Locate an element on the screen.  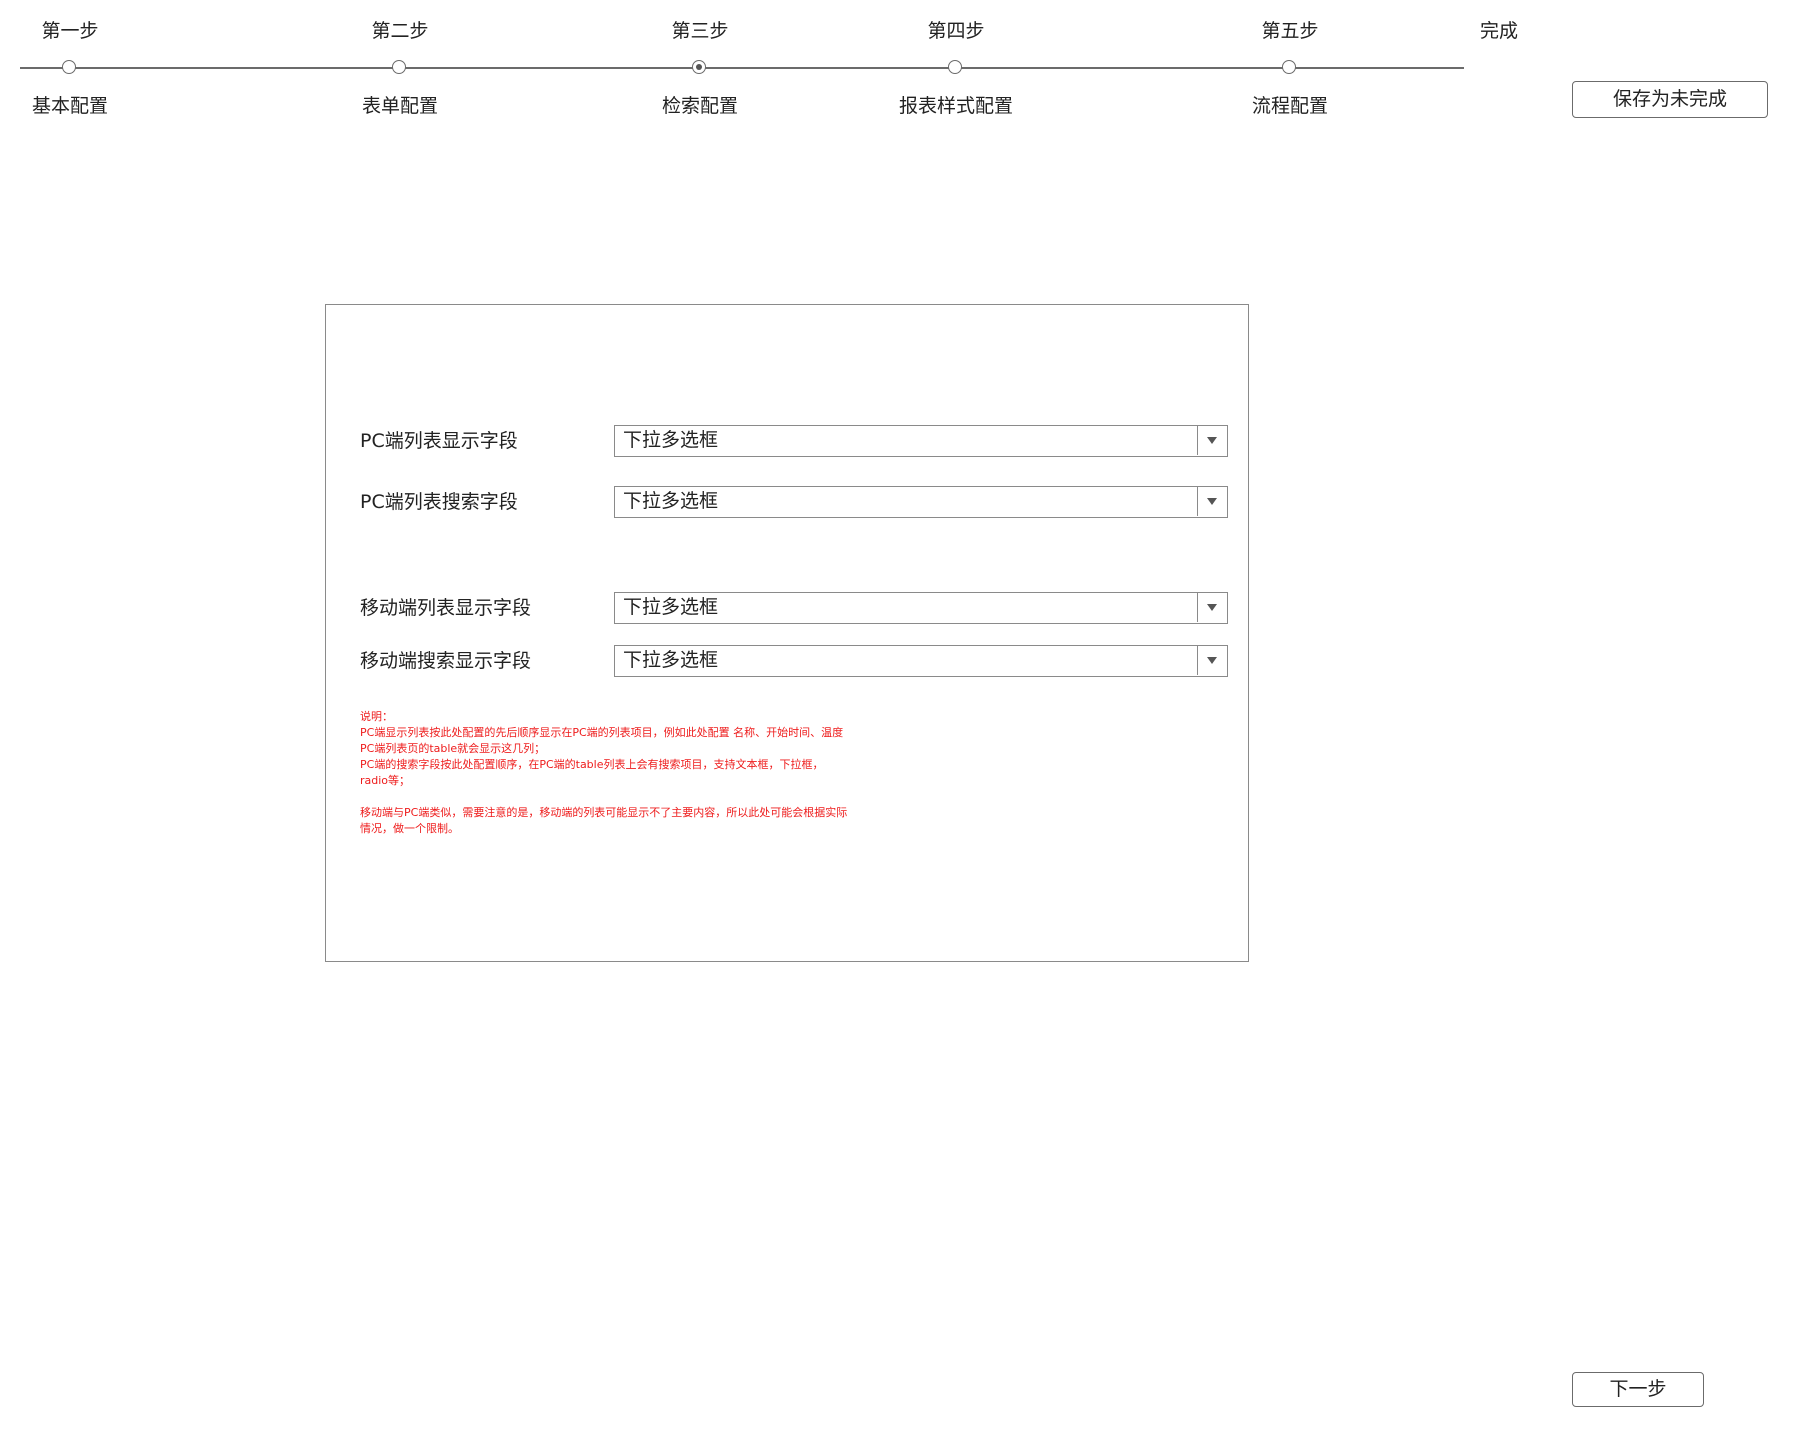
step-title: 第四步 is located at coordinates (956, 31).